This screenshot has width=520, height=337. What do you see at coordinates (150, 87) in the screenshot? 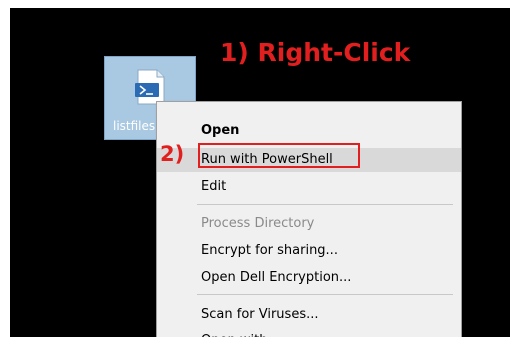
I see `powershell-script-icon` at bounding box center [150, 87].